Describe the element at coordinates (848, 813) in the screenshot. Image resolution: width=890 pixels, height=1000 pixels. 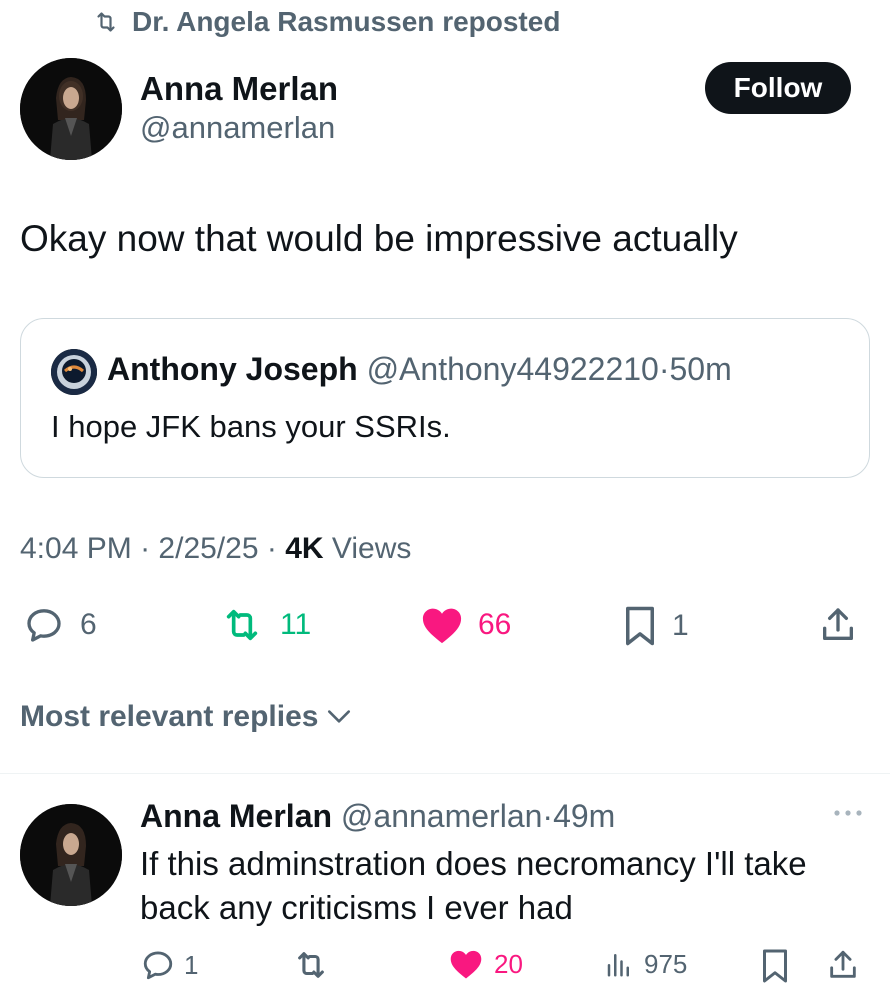
I see `more-icon` at that location.